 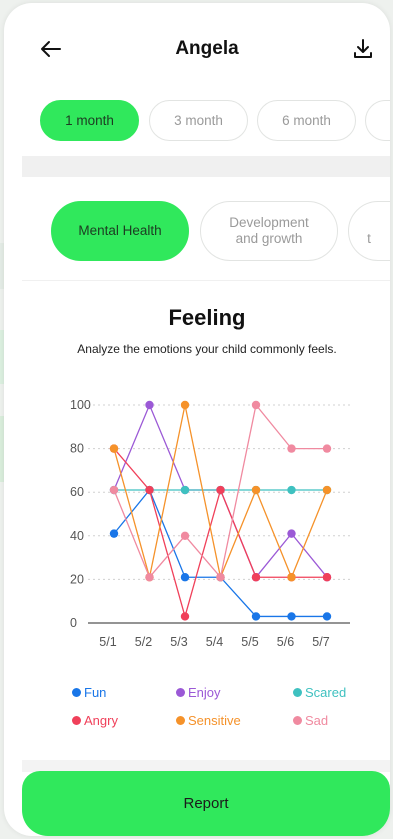 I want to click on x-tick-label: 5/7, so click(x=320, y=642).